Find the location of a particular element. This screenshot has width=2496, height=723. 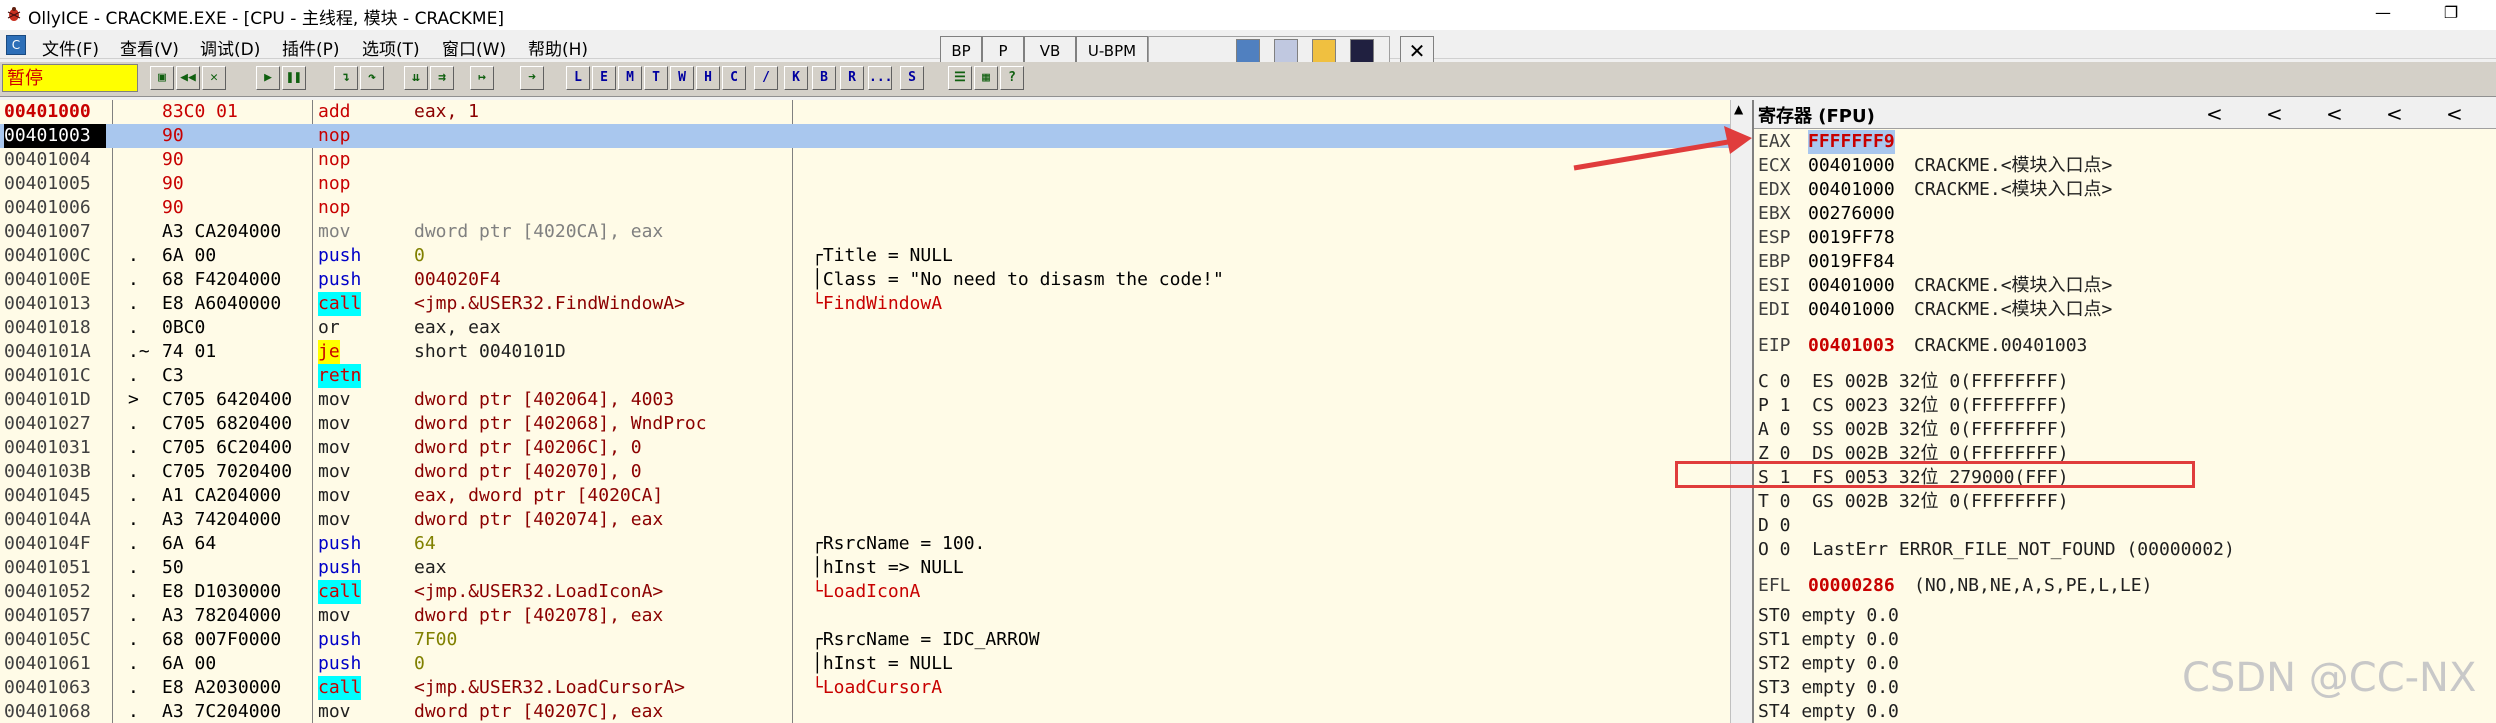

menu-help: 帮助(H) is located at coordinates (558, 47).